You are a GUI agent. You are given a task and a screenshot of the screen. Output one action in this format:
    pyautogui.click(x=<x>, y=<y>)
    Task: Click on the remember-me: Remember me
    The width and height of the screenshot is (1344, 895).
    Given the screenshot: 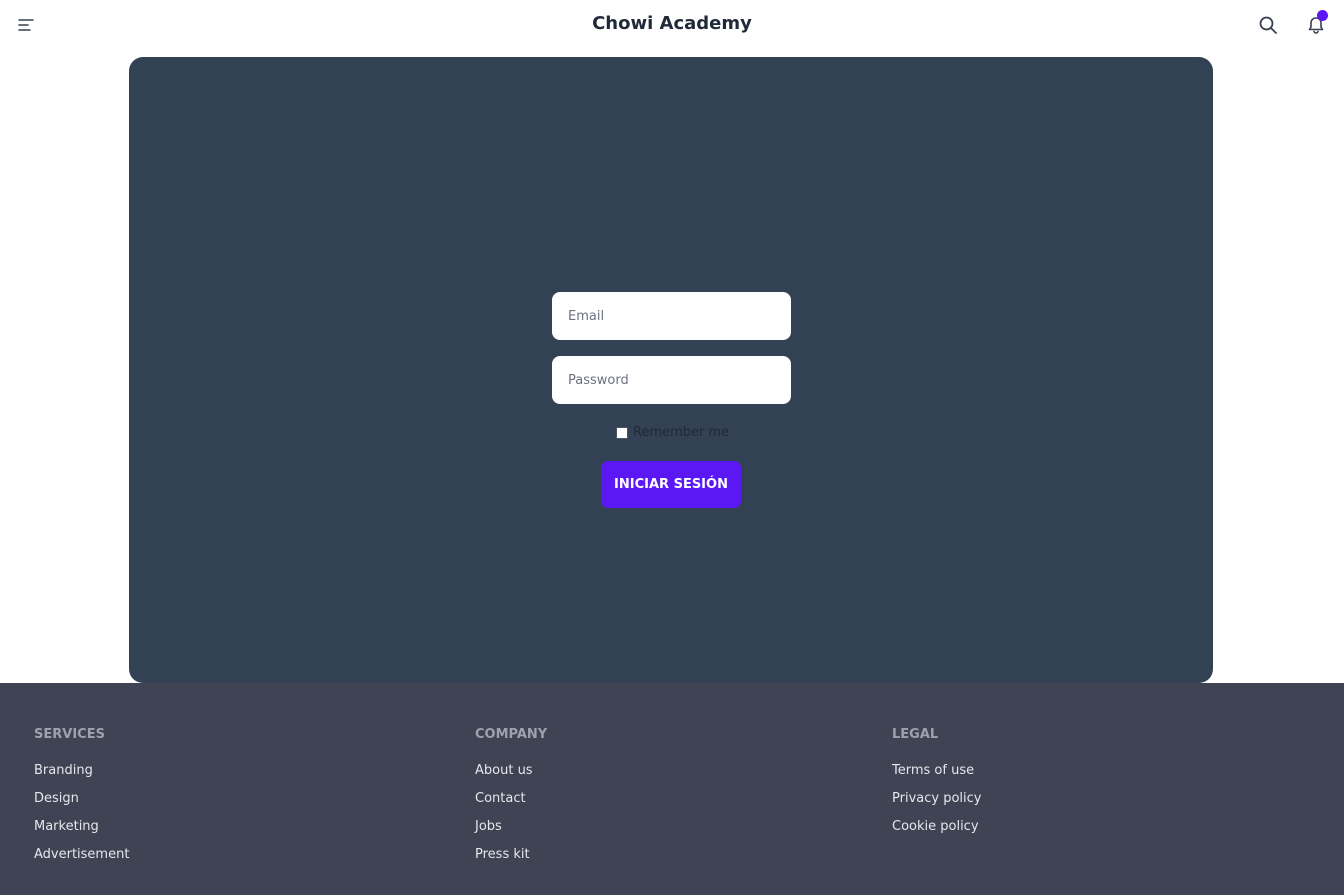 What is the action you would take?
    pyautogui.click(x=672, y=432)
    